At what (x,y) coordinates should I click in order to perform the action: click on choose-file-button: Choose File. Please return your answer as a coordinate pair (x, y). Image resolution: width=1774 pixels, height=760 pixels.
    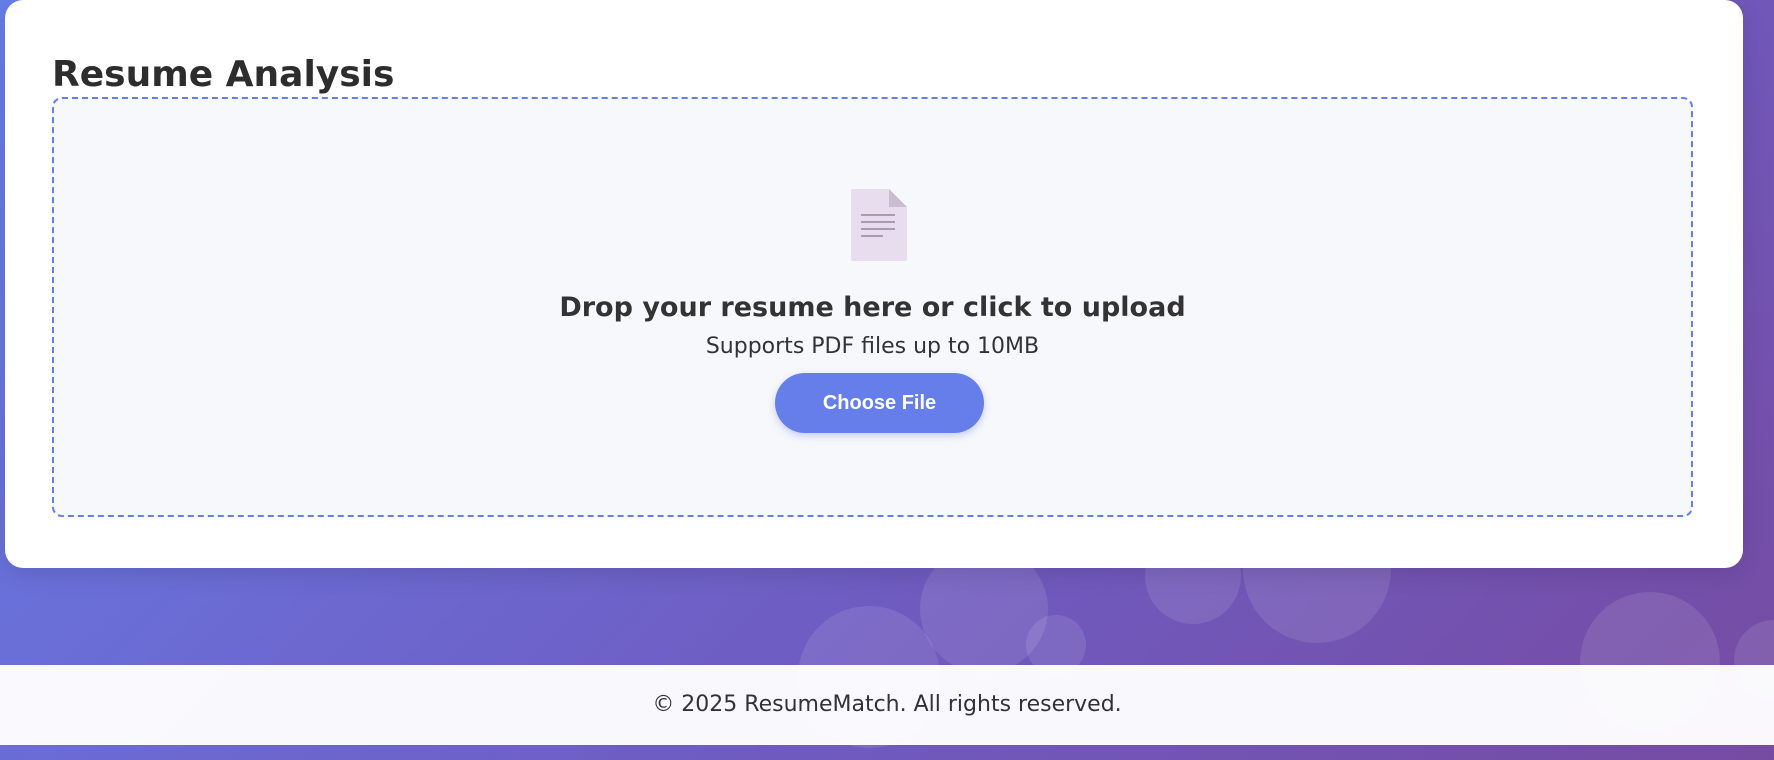
    Looking at the image, I should click on (879, 403).